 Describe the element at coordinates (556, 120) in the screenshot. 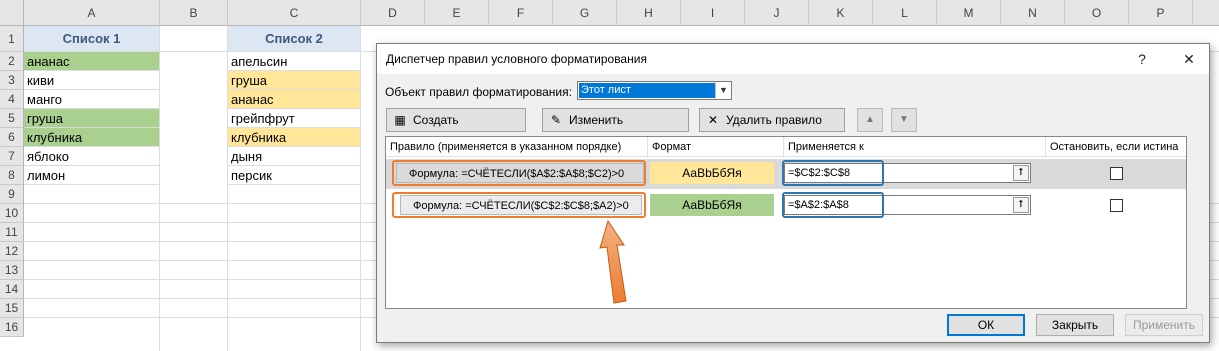

I see `edit-rule-icon: ✎` at that location.